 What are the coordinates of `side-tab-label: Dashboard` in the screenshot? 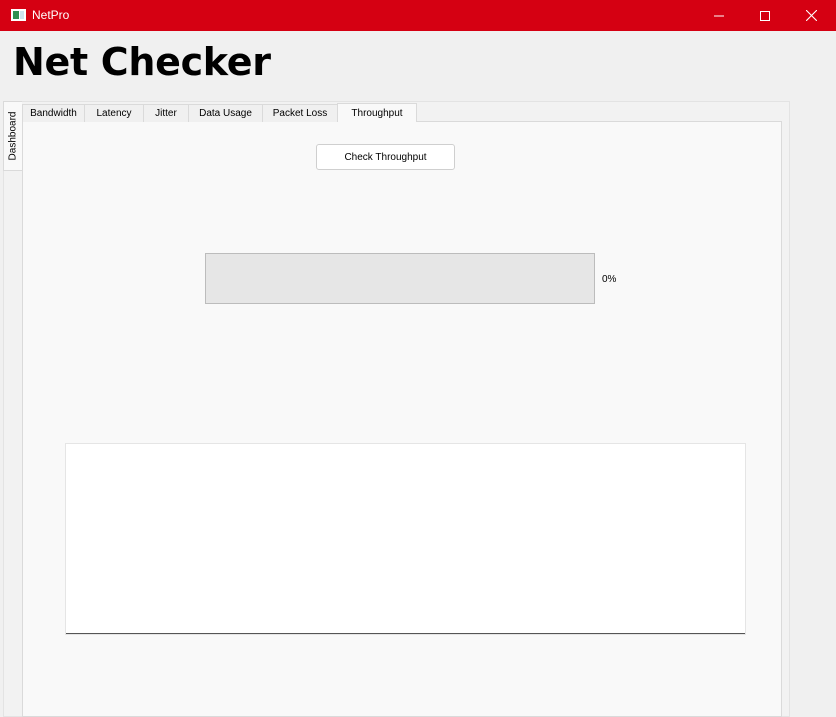 It's located at (13, 136).